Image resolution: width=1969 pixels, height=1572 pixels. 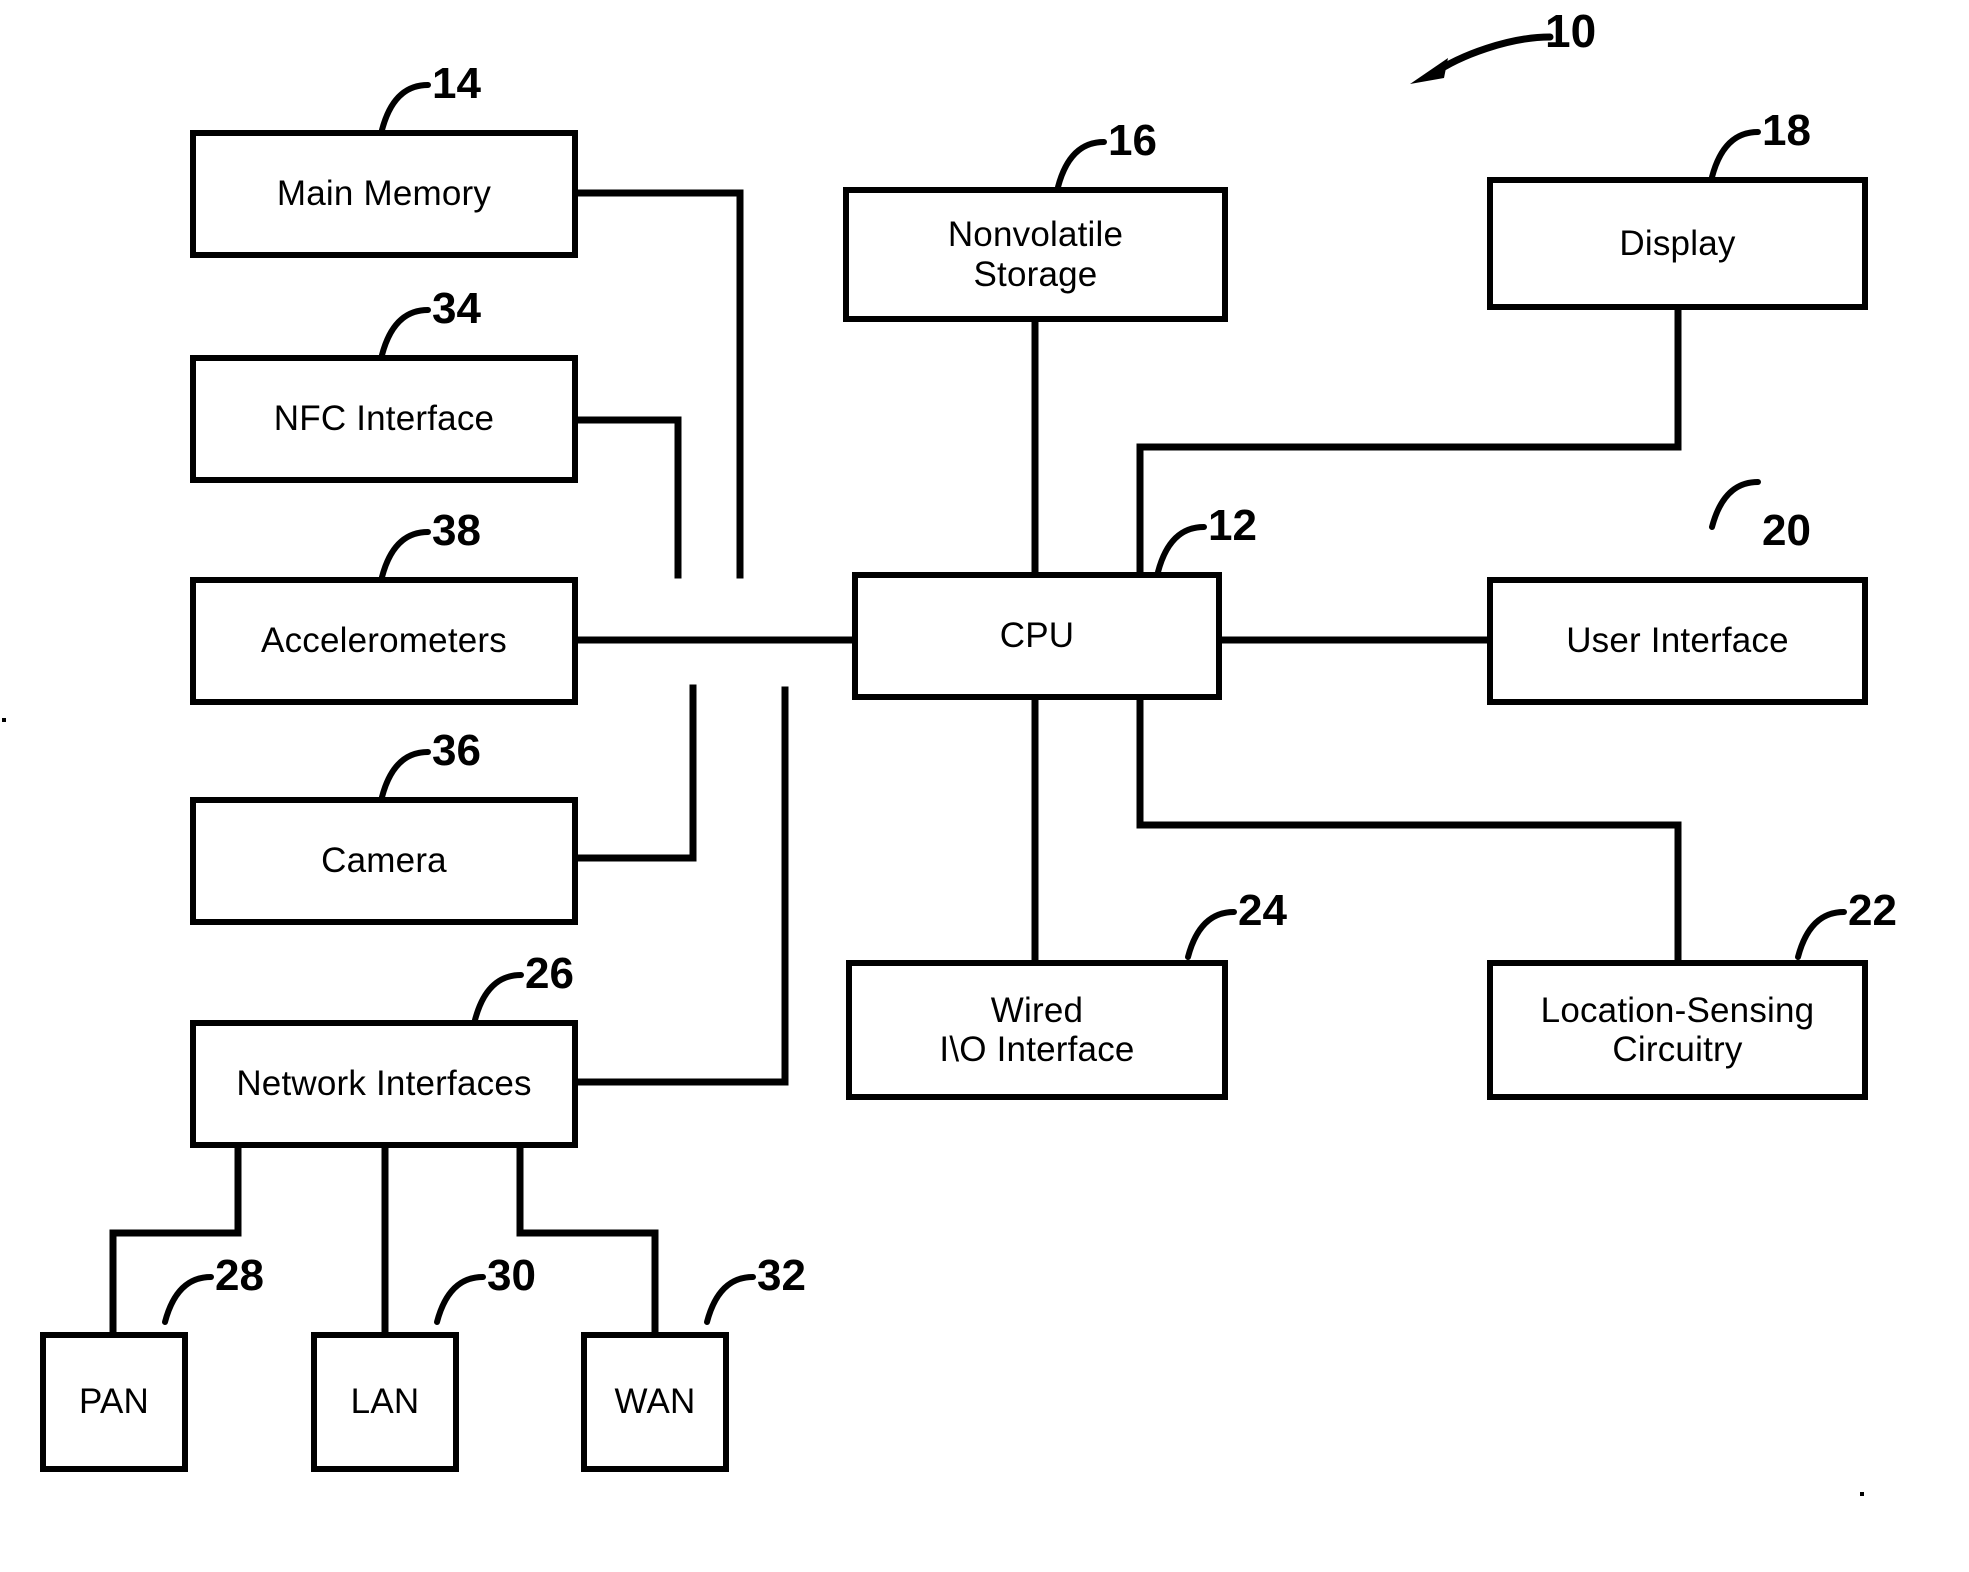 I want to click on block-camera-label: Camera, so click(x=384, y=861).